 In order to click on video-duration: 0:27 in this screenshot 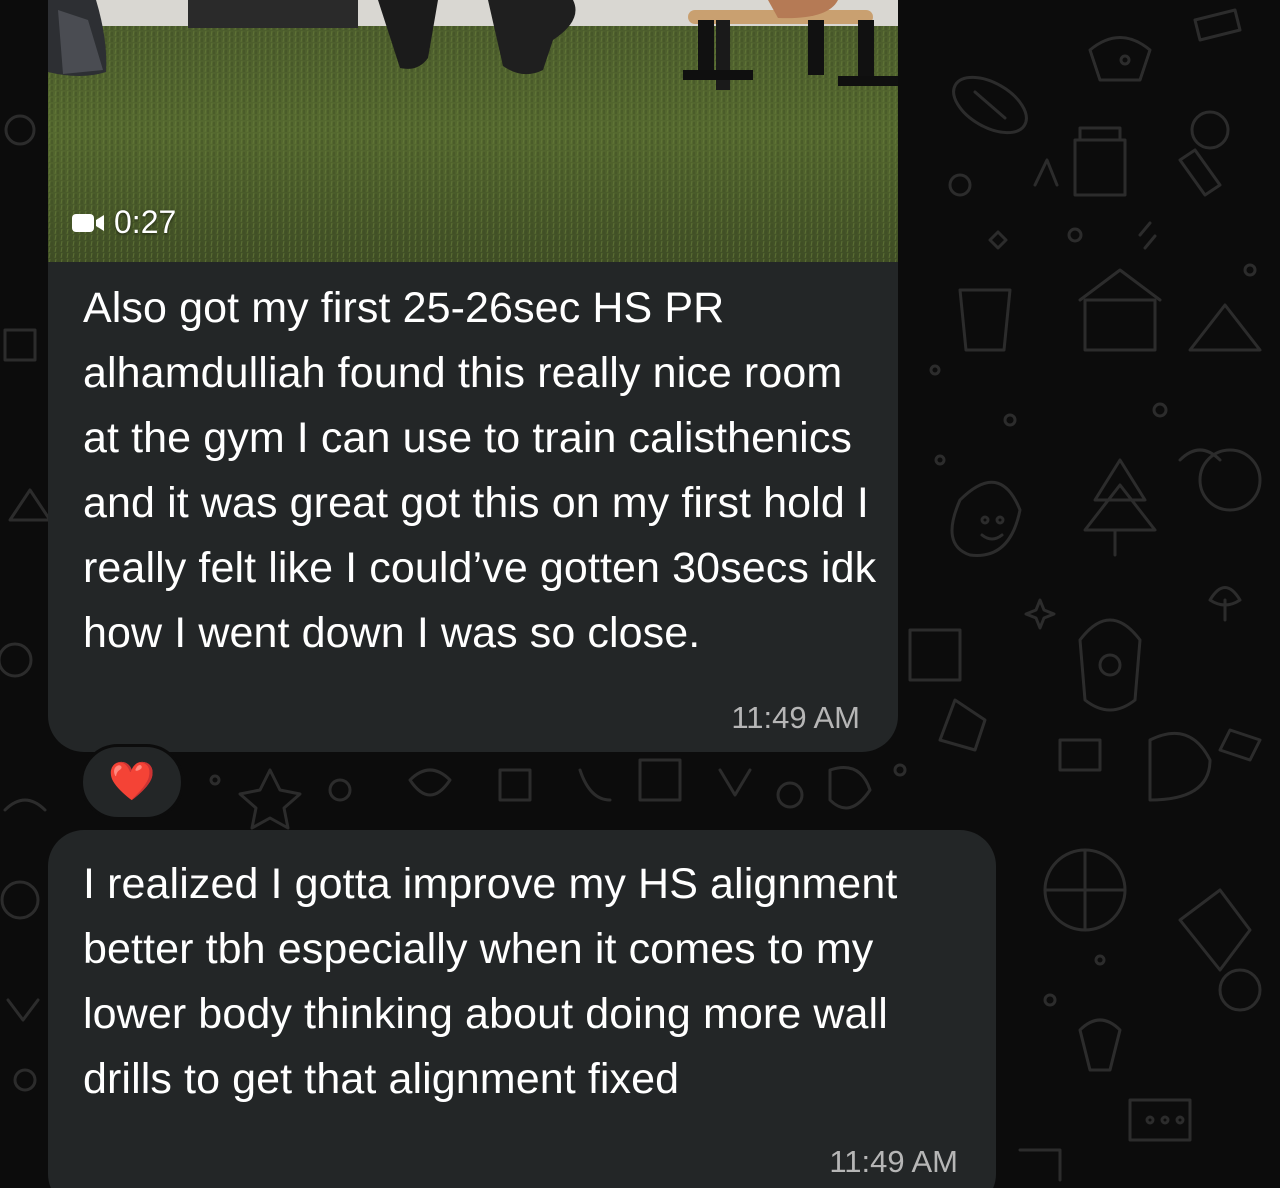, I will do `click(124, 222)`.